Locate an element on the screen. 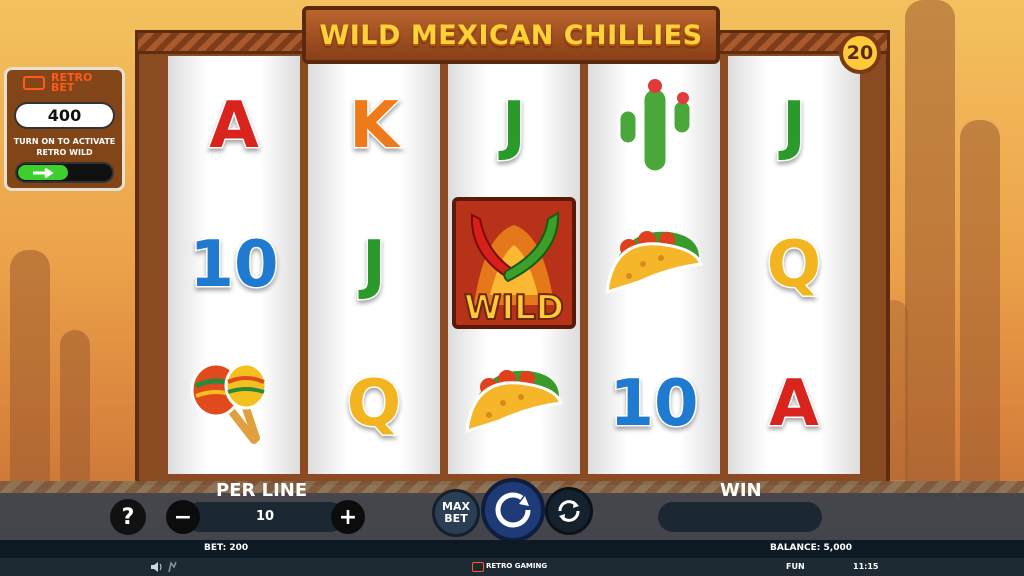 This screenshot has width=1024, height=576. reel-5: JQA is located at coordinates (794, 265).